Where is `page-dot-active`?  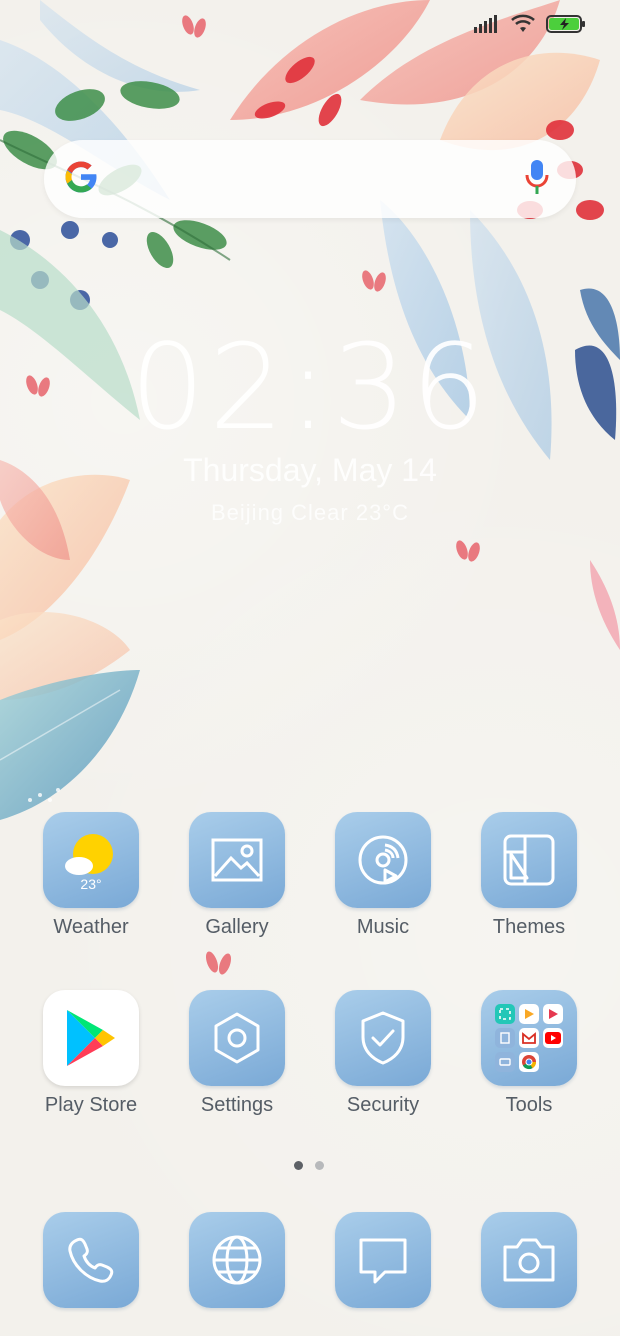 page-dot-active is located at coordinates (298, 1165).